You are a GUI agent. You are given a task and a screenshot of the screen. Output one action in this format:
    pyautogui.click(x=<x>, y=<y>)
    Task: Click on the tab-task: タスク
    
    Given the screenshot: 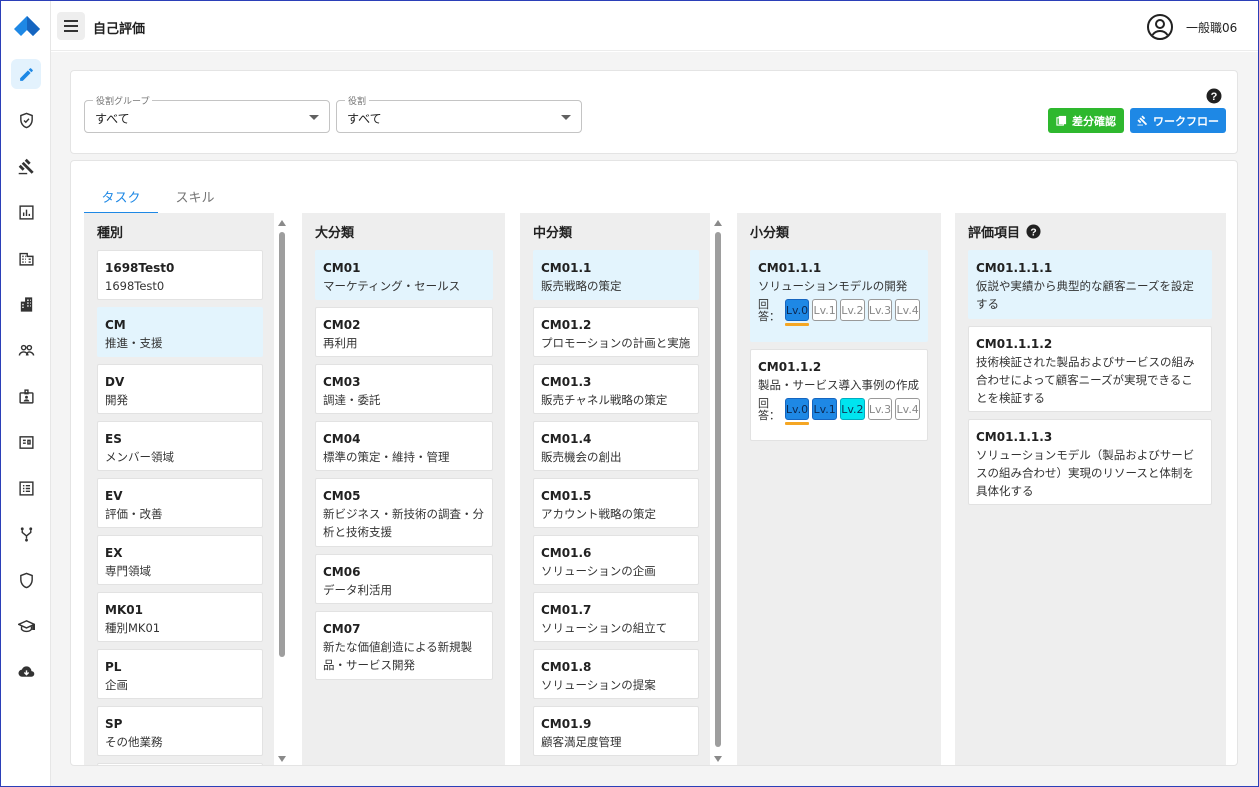 What is the action you would take?
    pyautogui.click(x=121, y=198)
    